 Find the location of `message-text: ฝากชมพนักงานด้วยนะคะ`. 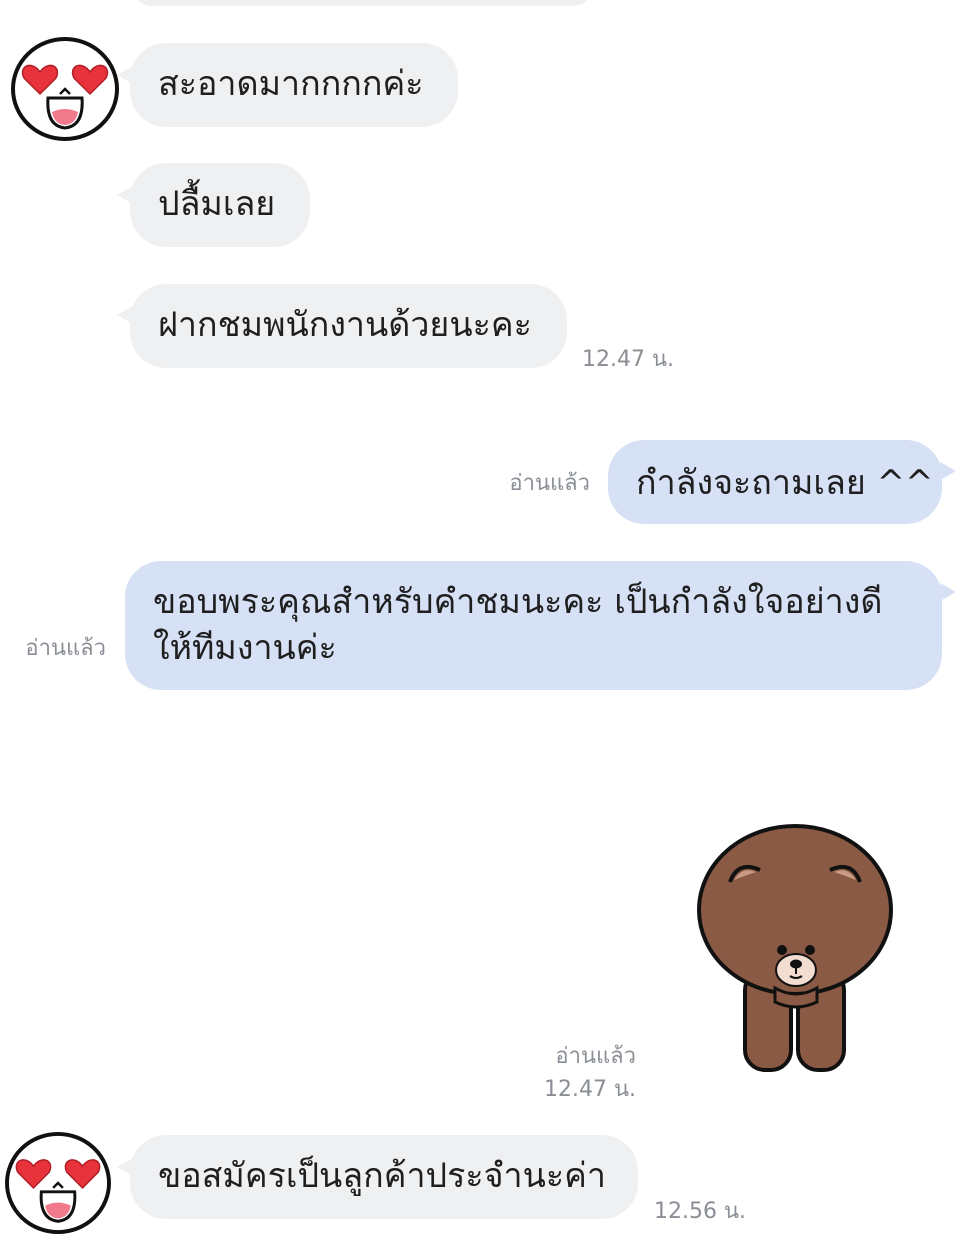

message-text: ฝากชมพนักงานด้วยนะคะ is located at coordinates (345, 325).